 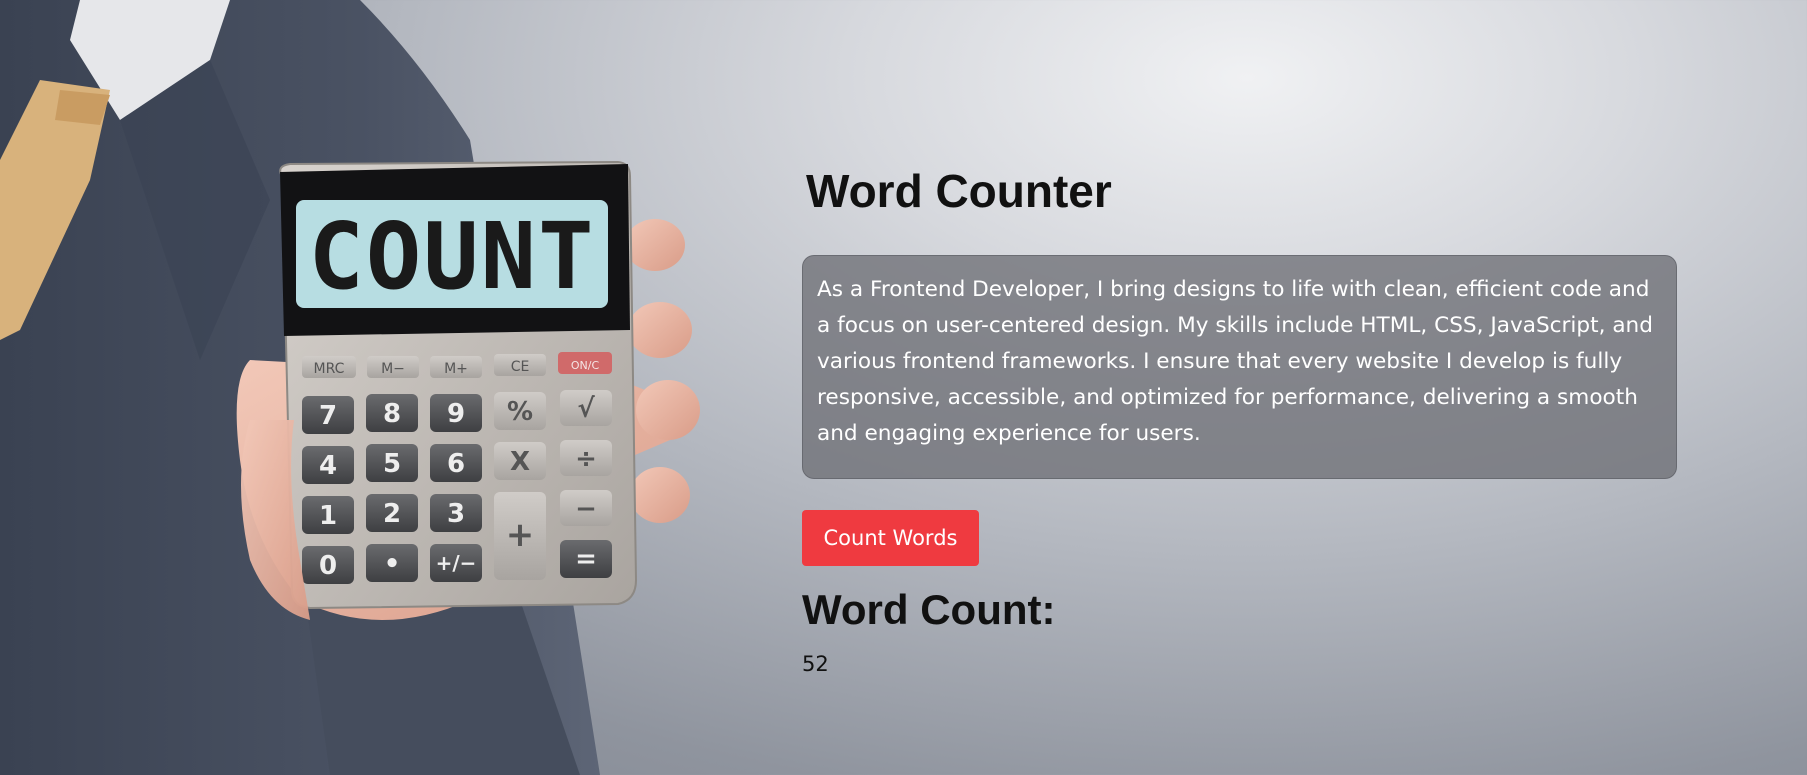 I want to click on svg-text: 1, so click(x=328, y=516).